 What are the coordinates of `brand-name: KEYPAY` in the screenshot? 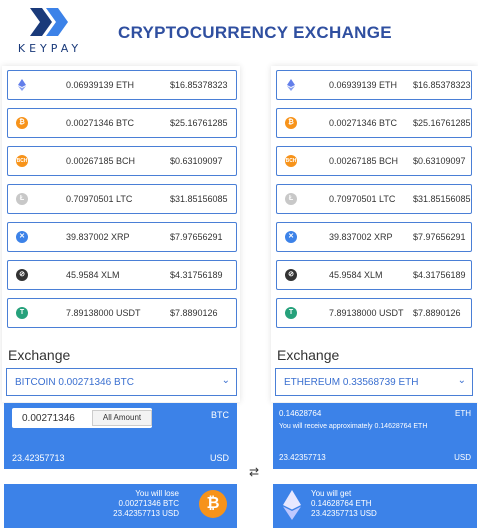 It's located at (50, 48).